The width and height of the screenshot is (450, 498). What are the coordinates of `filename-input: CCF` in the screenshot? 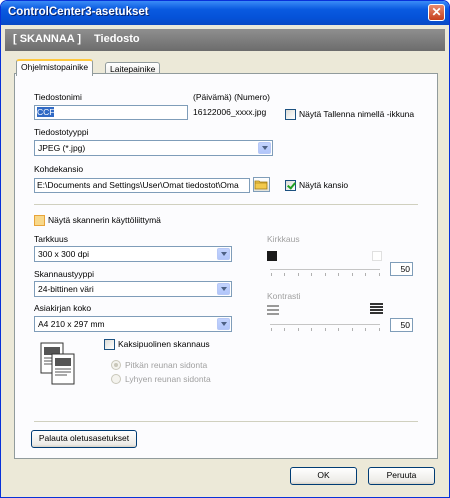 It's located at (111, 112).